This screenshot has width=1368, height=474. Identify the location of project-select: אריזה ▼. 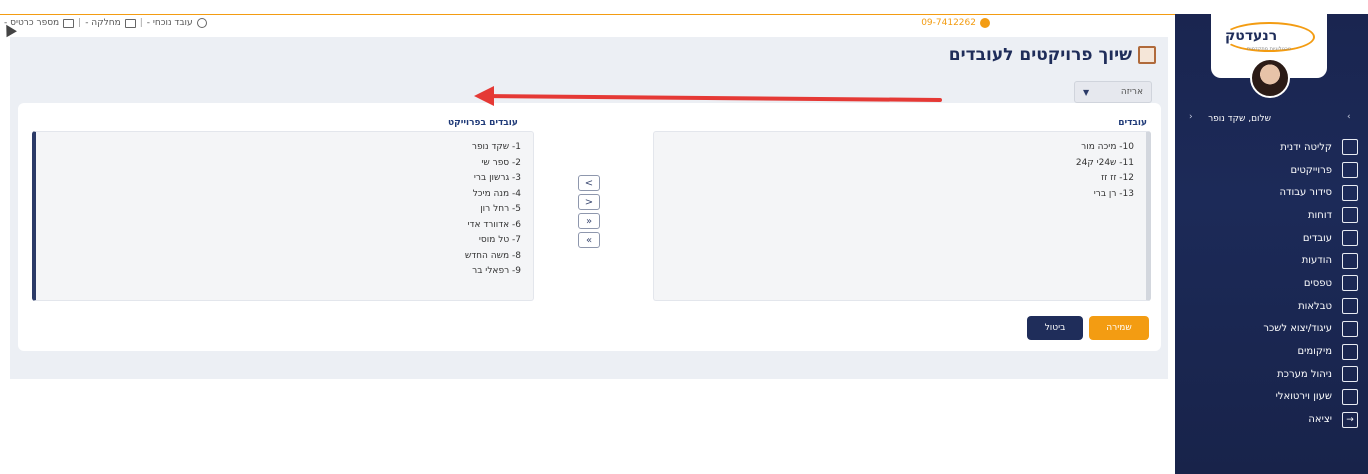
(1113, 92).